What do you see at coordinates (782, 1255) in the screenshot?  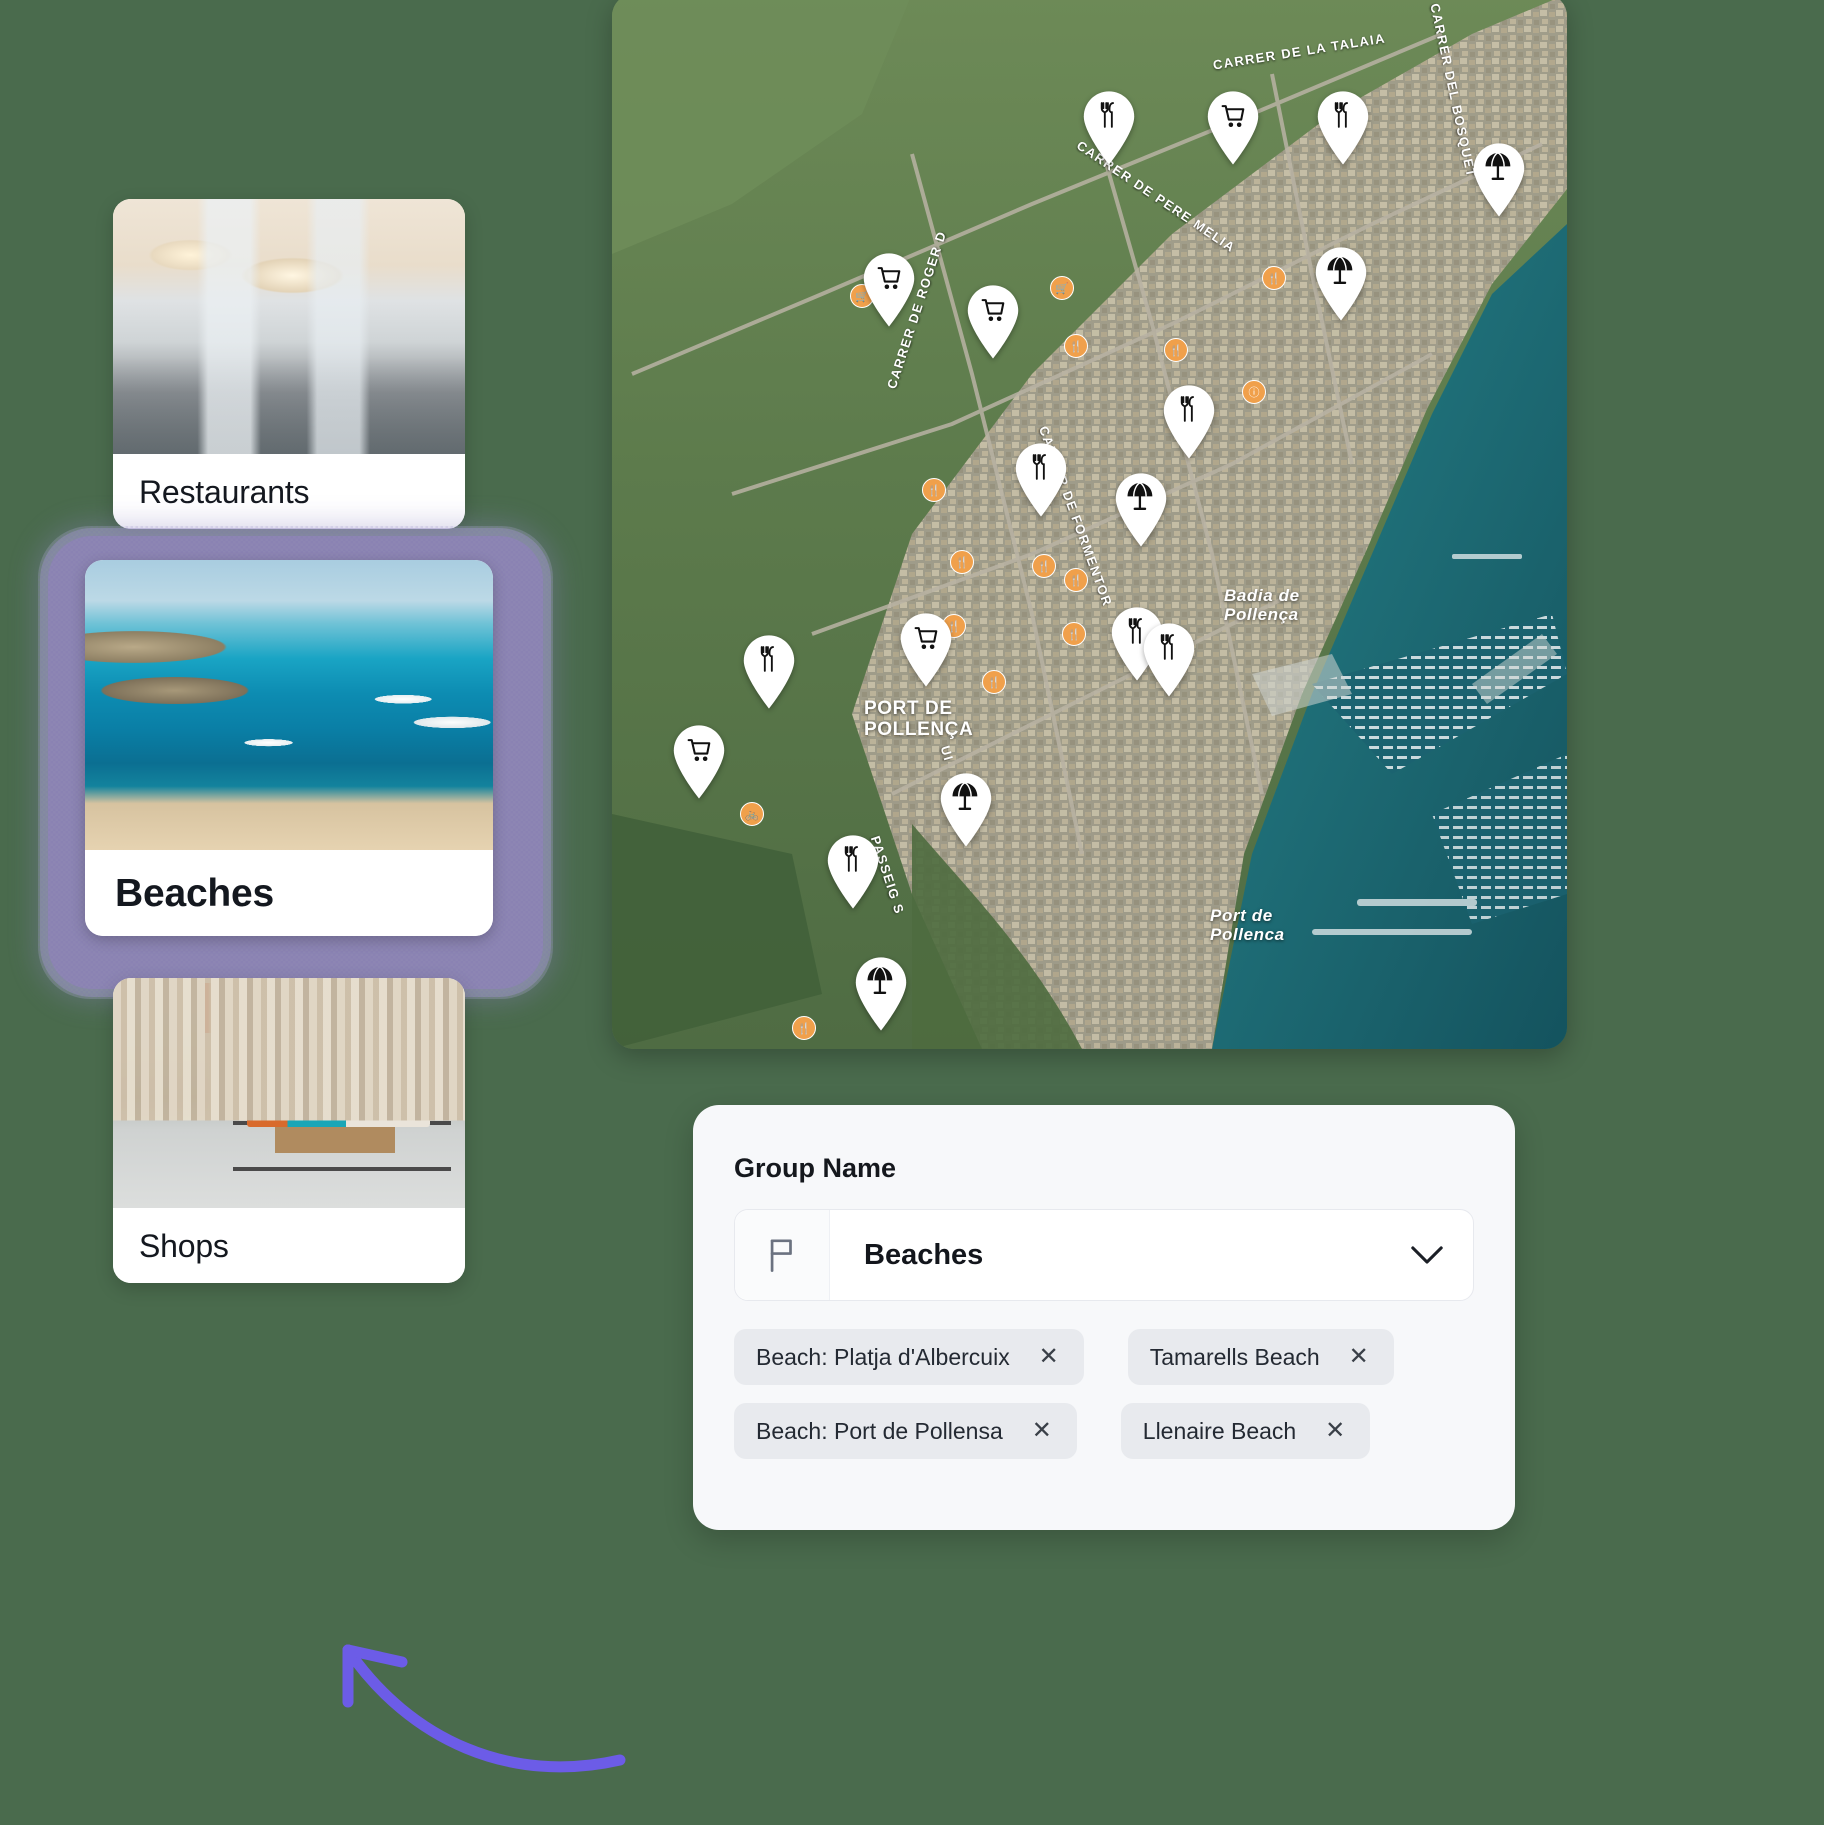 I see `flag-icon` at bounding box center [782, 1255].